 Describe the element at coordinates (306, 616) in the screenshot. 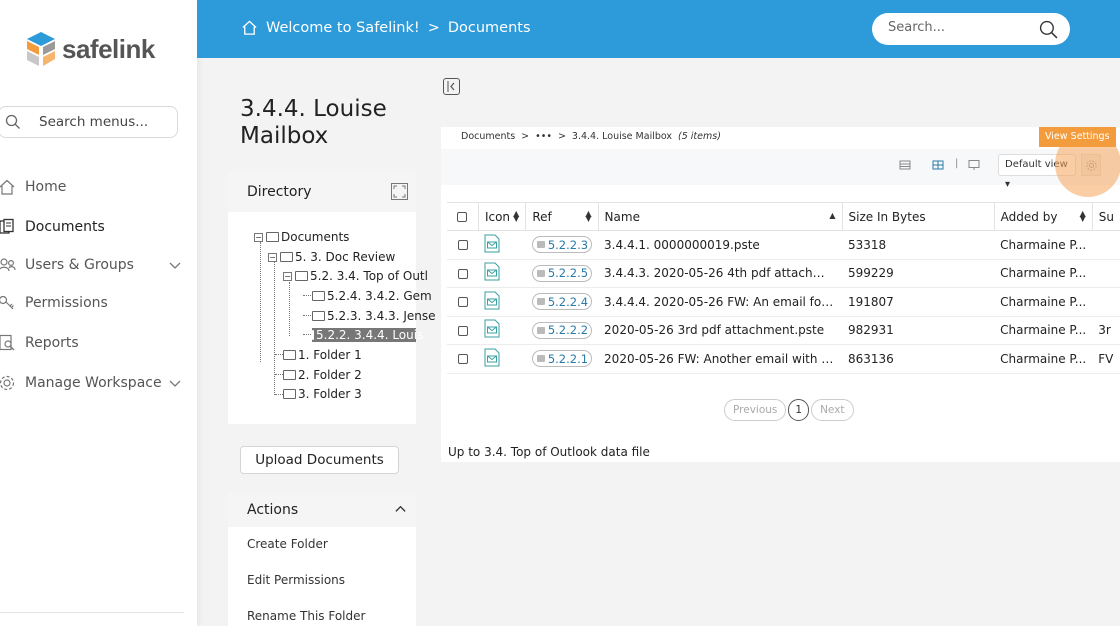

I see `action-rename-folder: Rename This Folder` at that location.